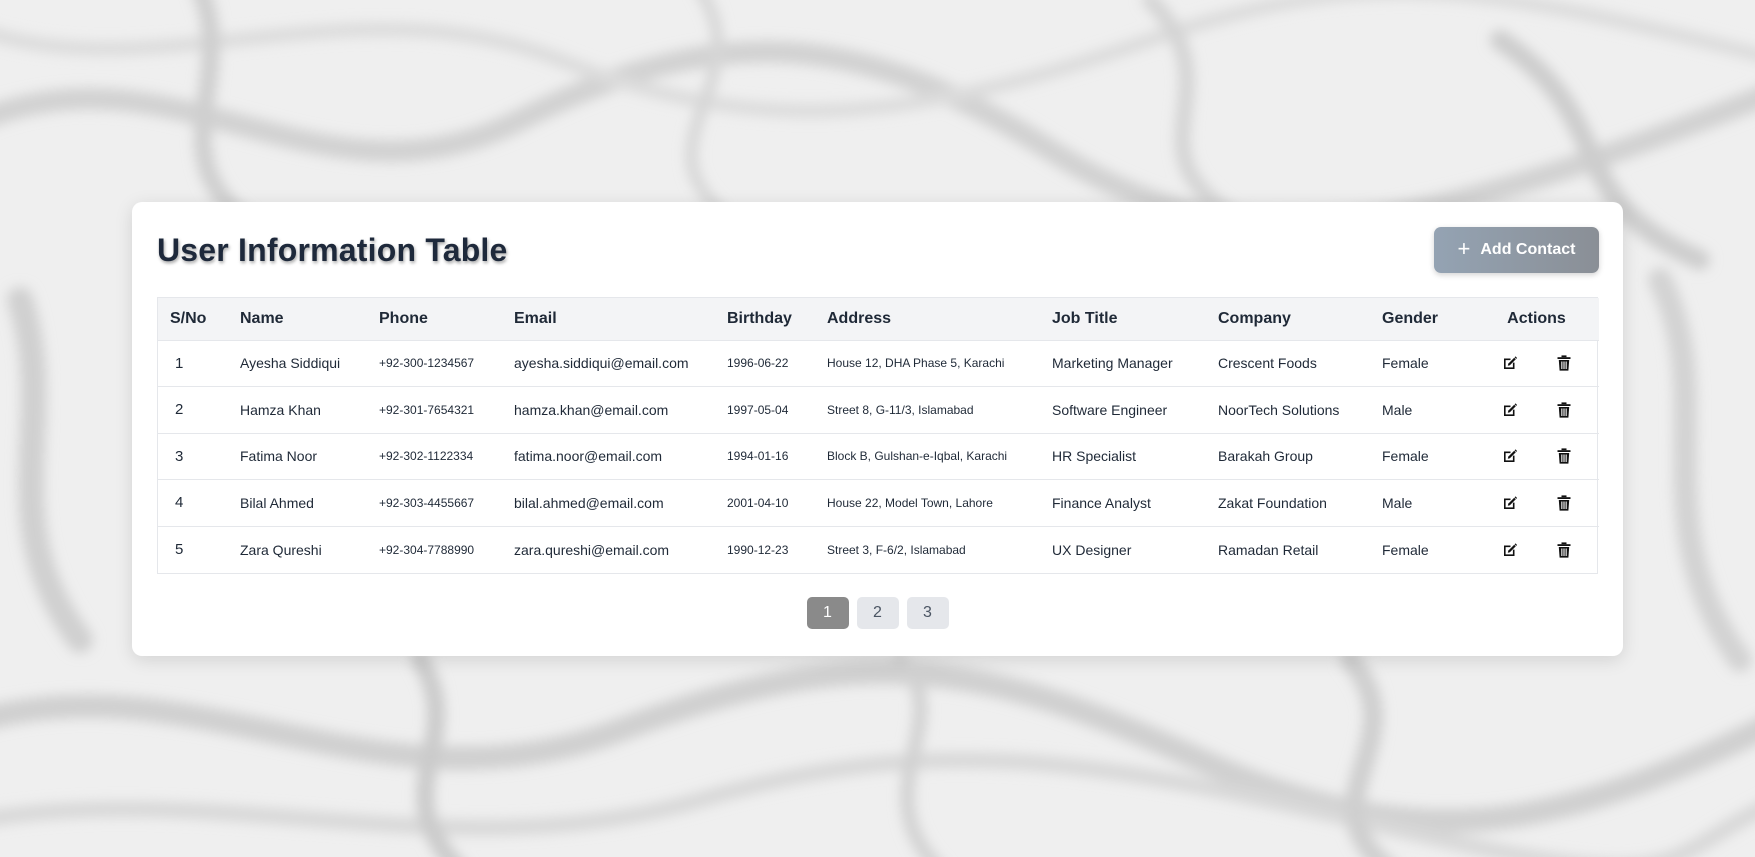 Image resolution: width=1755 pixels, height=857 pixels. What do you see at coordinates (588, 456) in the screenshot?
I see `cell-email: fatima.noor@email.com` at bounding box center [588, 456].